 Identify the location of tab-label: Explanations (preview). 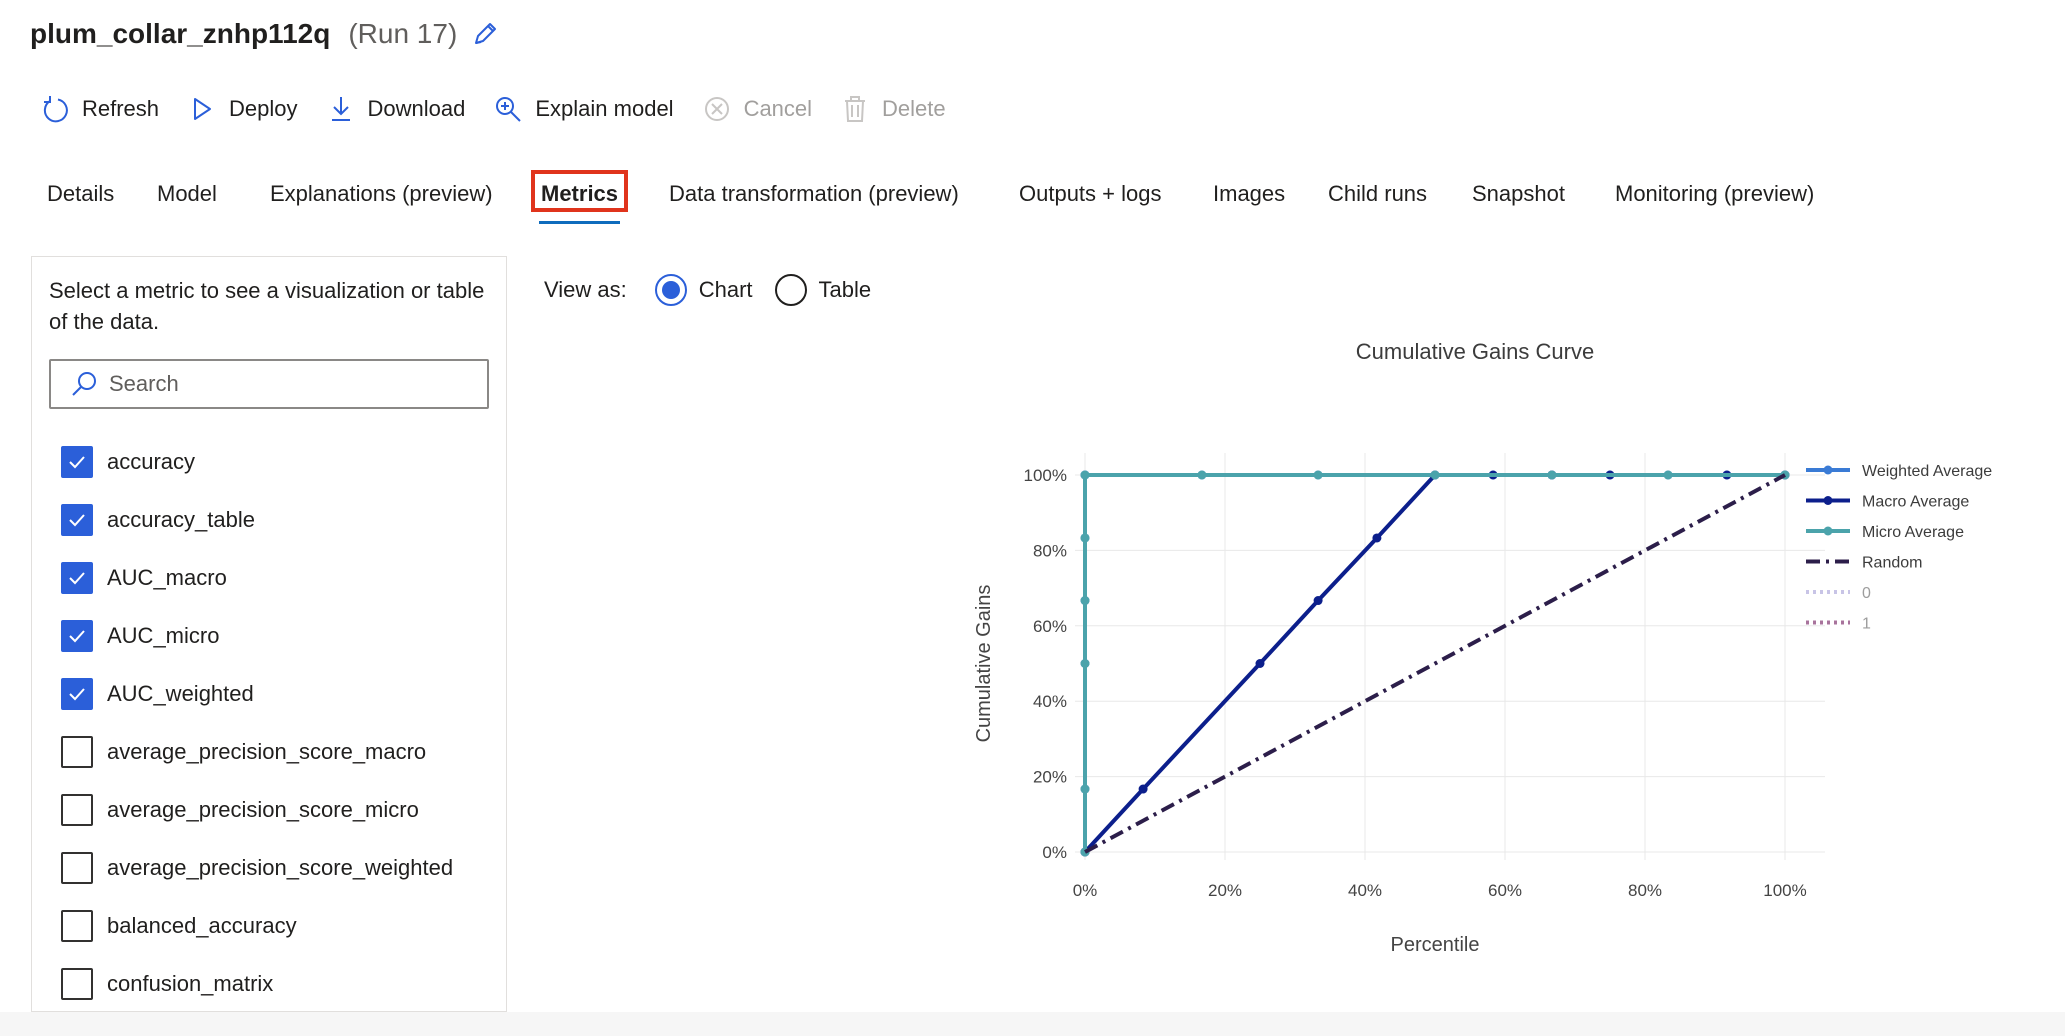
(381, 193).